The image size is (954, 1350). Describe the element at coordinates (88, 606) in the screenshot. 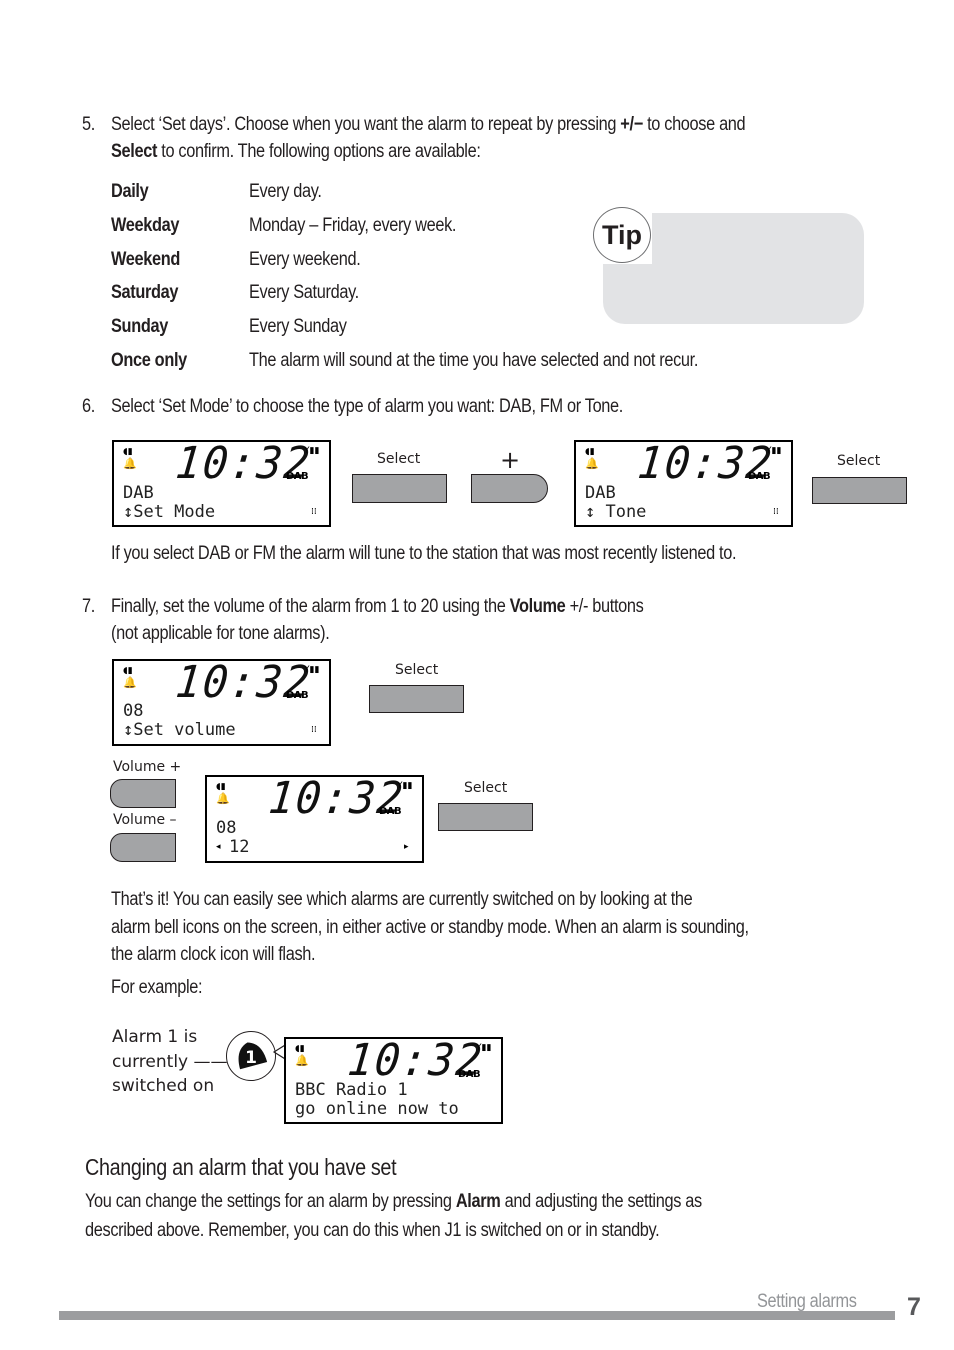

I see `step-7-number: 7.` at that location.